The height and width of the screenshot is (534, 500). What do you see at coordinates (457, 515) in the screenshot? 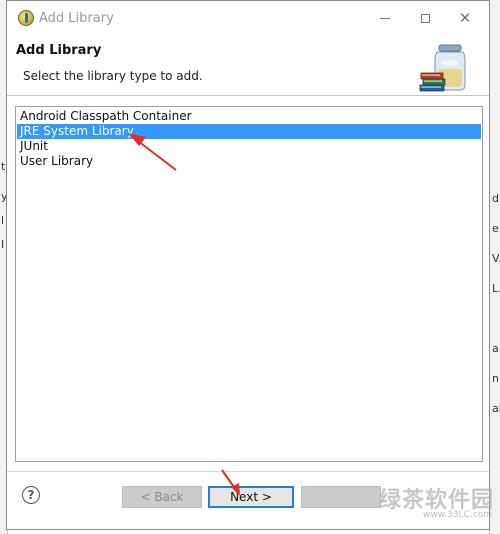
I see `watermark-url: www.33LC.com` at bounding box center [457, 515].